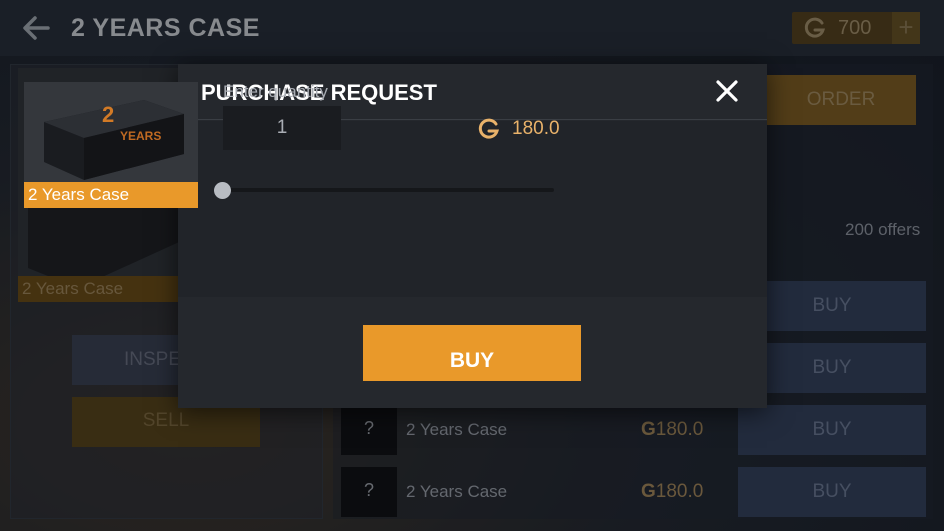 This screenshot has height=531, width=944. Describe the element at coordinates (275, 91) in the screenshot. I see `quantity-label: Enter quantity` at that location.